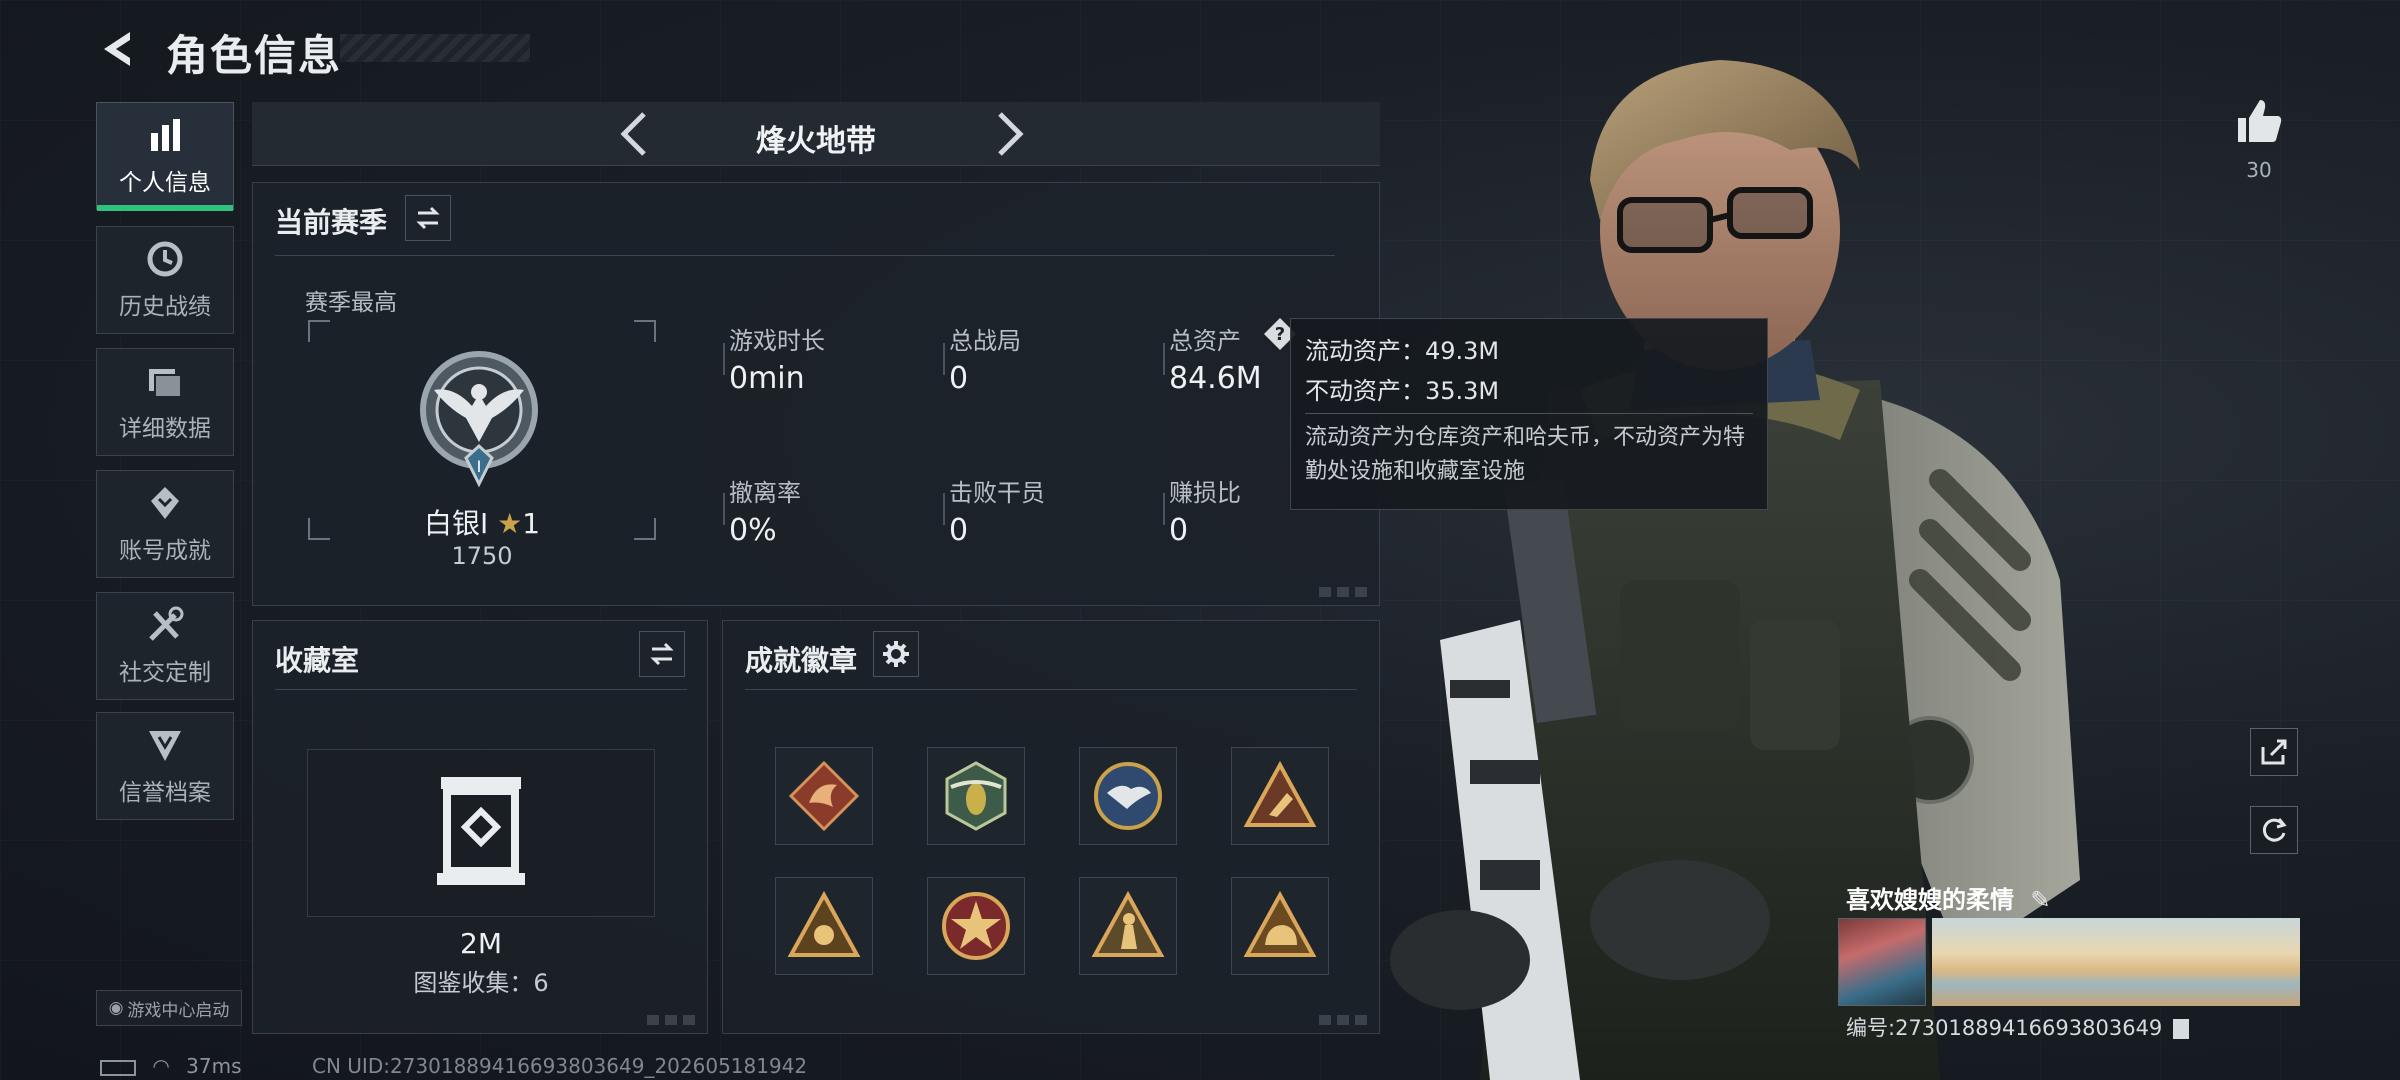 The height and width of the screenshot is (1080, 2400). Describe the element at coordinates (161, 1066) in the screenshot. I see `wifi-icon: ◠` at that location.